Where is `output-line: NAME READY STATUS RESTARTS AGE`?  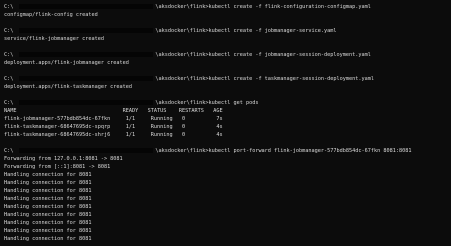 output-line: NAME READY STATUS RESTARTS AGE is located at coordinates (113, 111).